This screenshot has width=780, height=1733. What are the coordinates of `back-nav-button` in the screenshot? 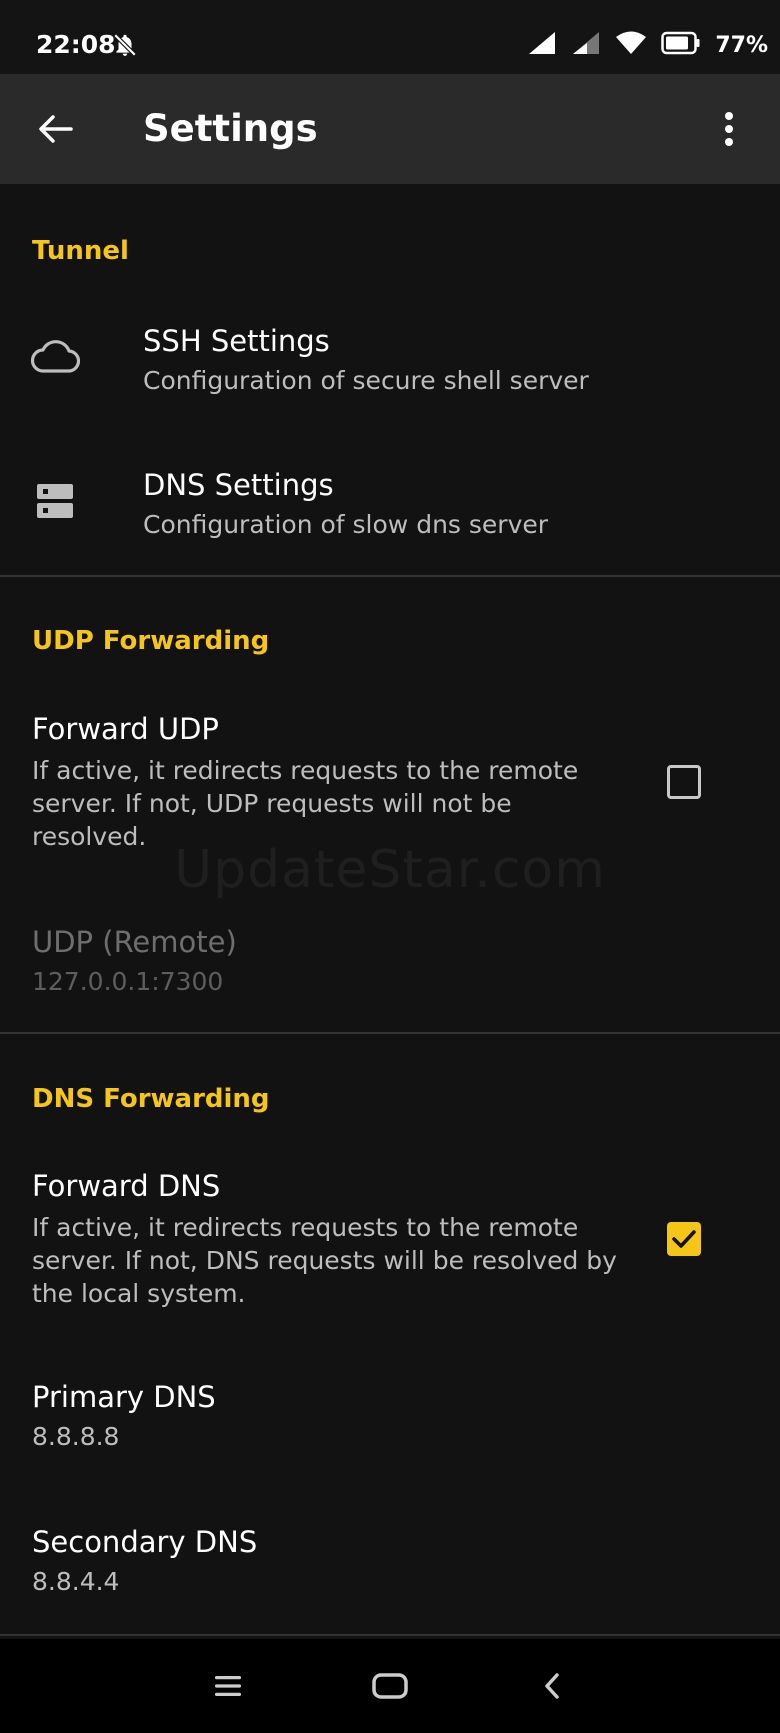 It's located at (552, 1686).